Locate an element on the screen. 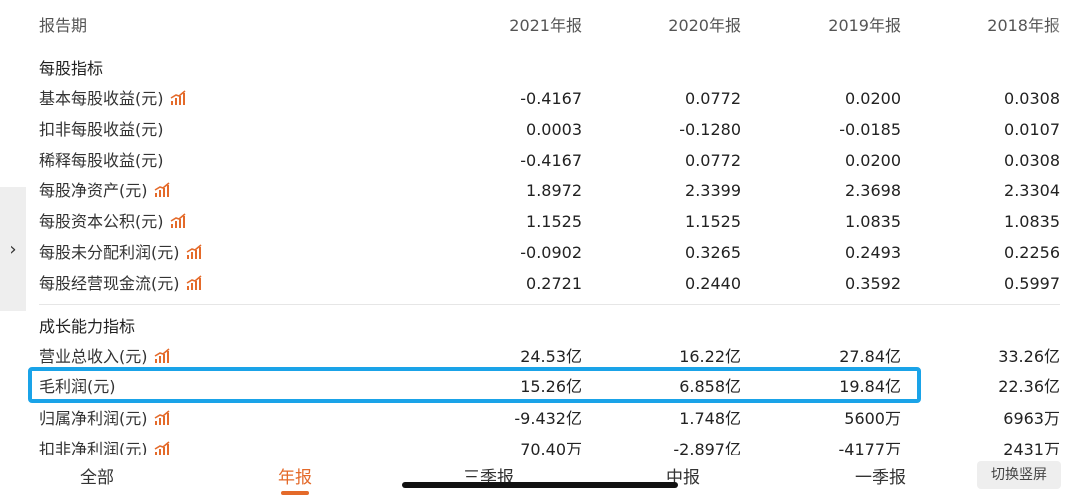  section-title: 成长能力指标 is located at coordinates (87, 326).